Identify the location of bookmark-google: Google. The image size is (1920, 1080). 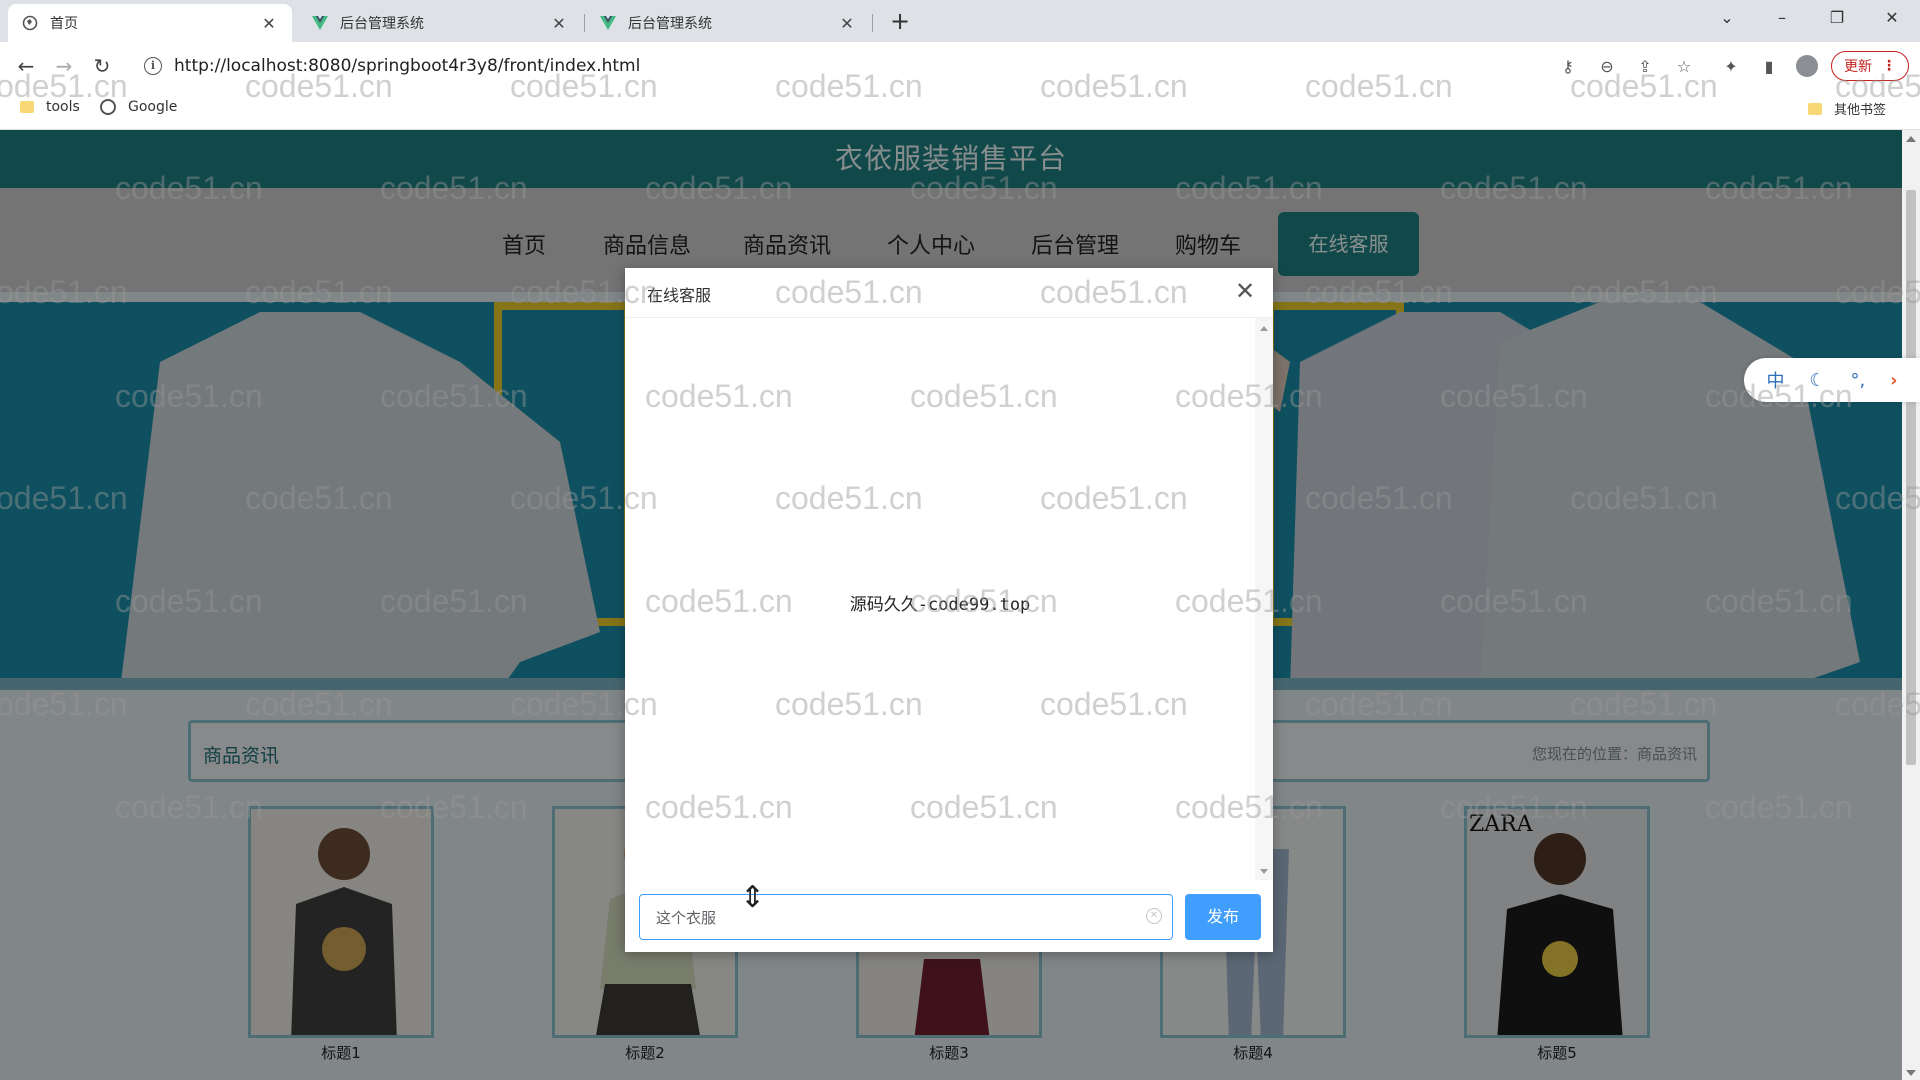
(138, 107).